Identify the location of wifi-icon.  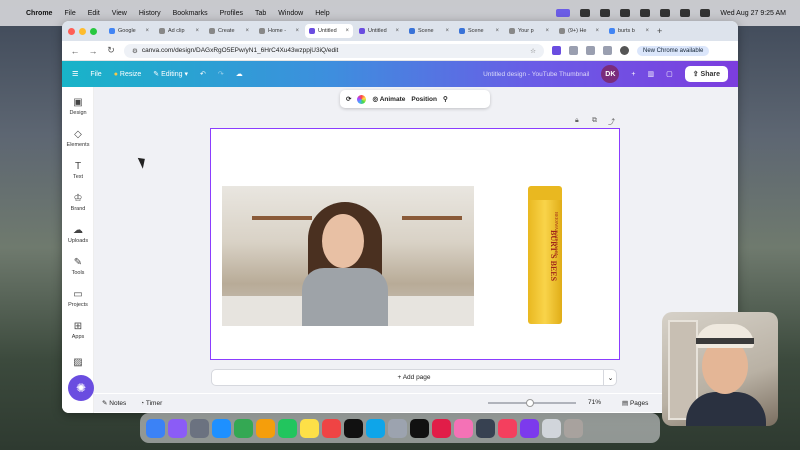
(665, 13).